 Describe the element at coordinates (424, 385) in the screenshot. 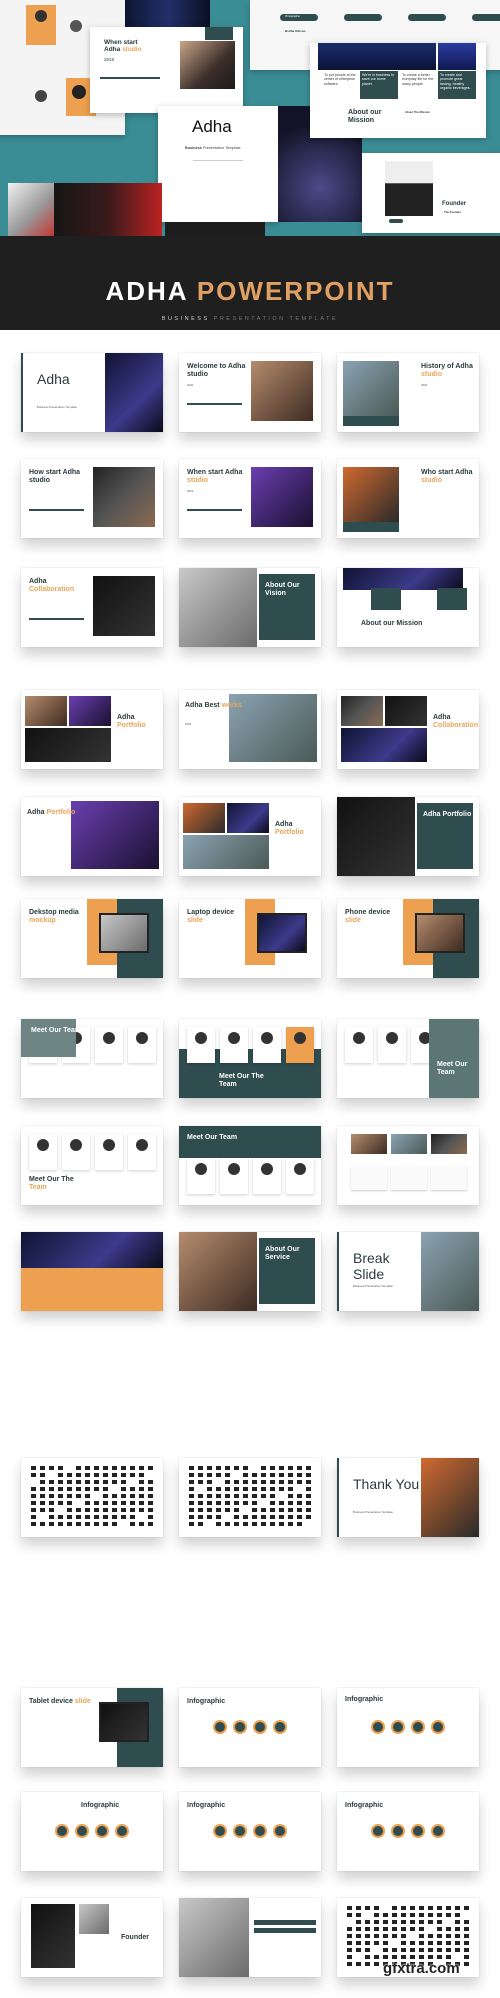

I see `slide-subtitle: 2020` at that location.